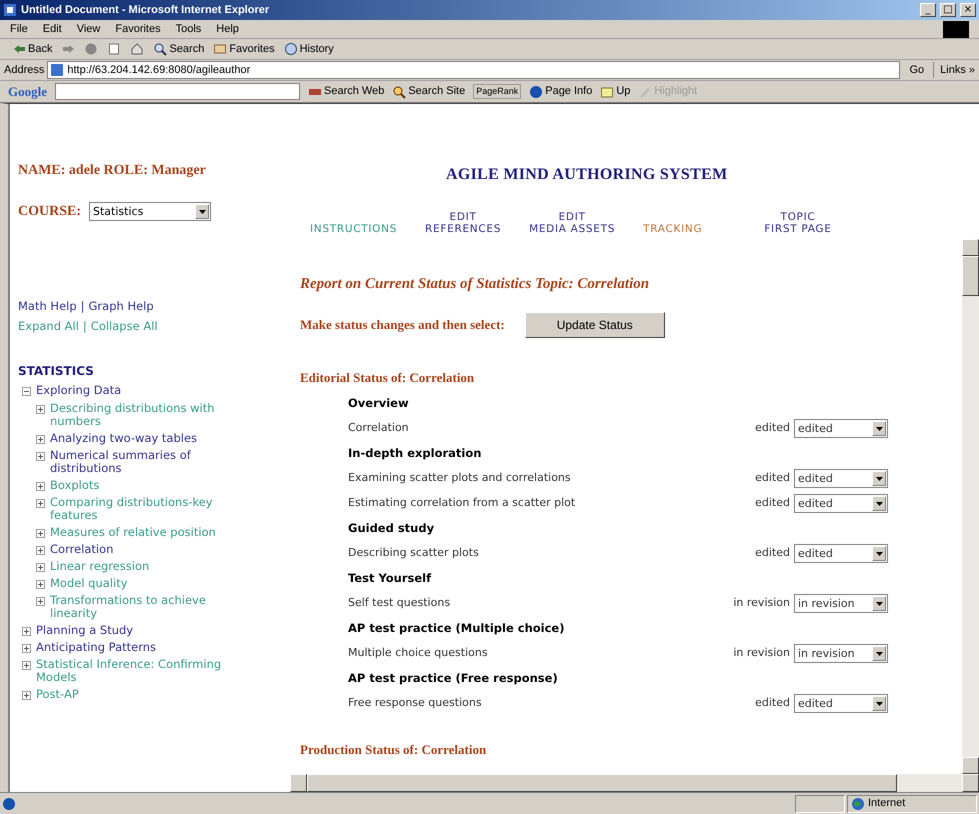  Describe the element at coordinates (916, 70) in the screenshot. I see `go-button: Go` at that location.